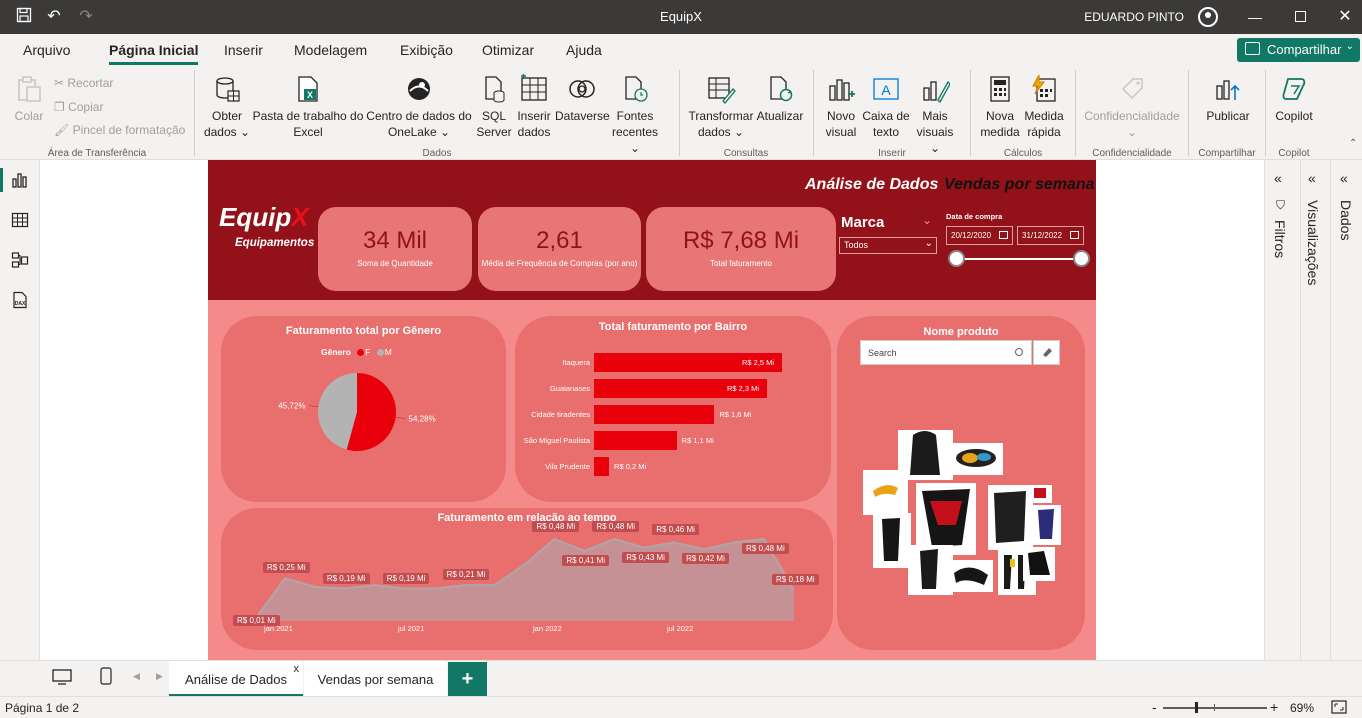  What do you see at coordinates (243, 50) in the screenshot?
I see `menu-inserir: Inserir` at bounding box center [243, 50].